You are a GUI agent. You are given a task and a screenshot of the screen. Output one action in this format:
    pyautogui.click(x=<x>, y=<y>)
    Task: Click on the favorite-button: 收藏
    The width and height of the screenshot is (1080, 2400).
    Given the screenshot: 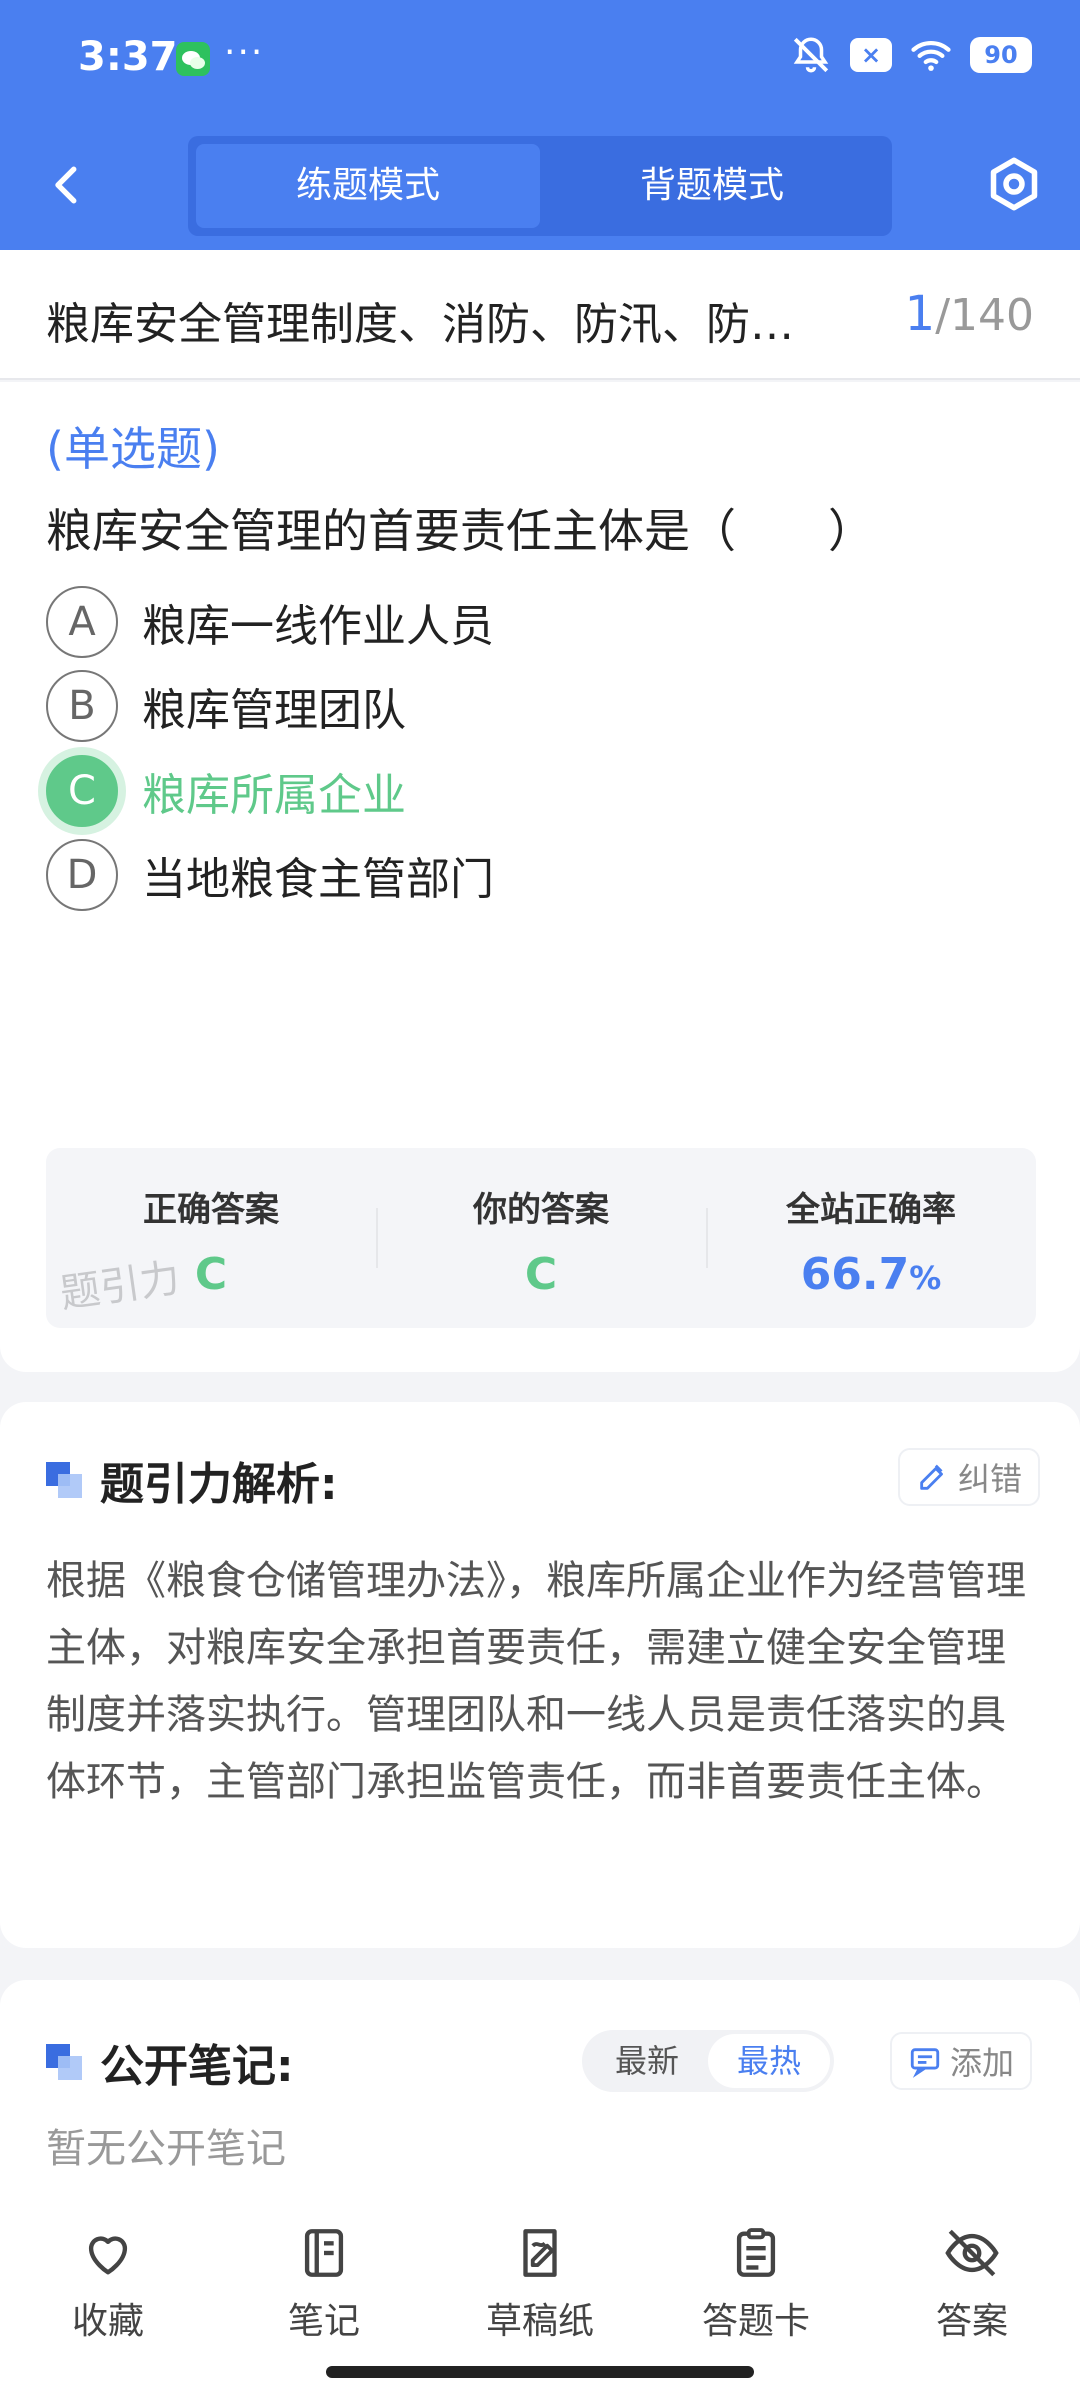 What is the action you would take?
    pyautogui.click(x=108, y=2305)
    